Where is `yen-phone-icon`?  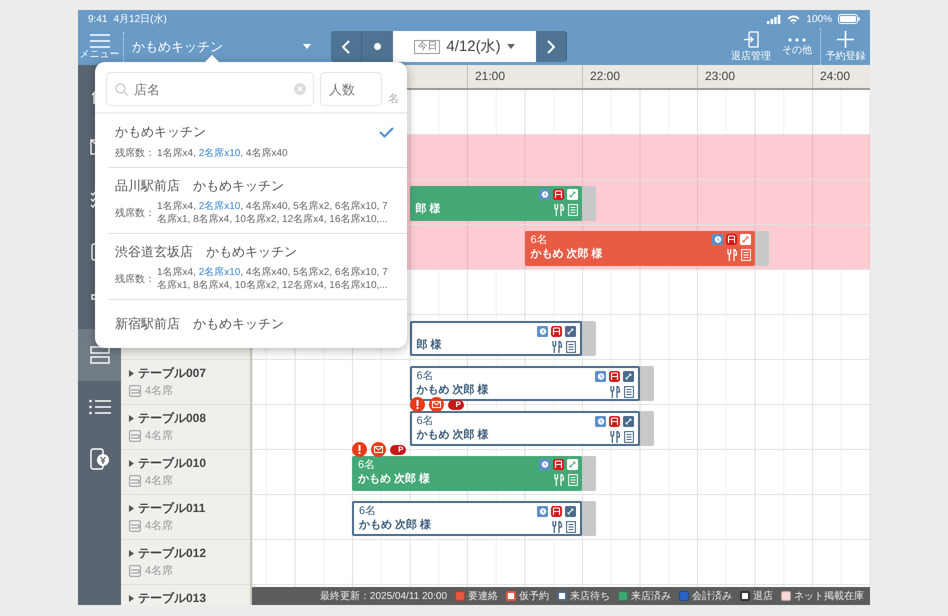
yen-phone-icon is located at coordinates (100, 459).